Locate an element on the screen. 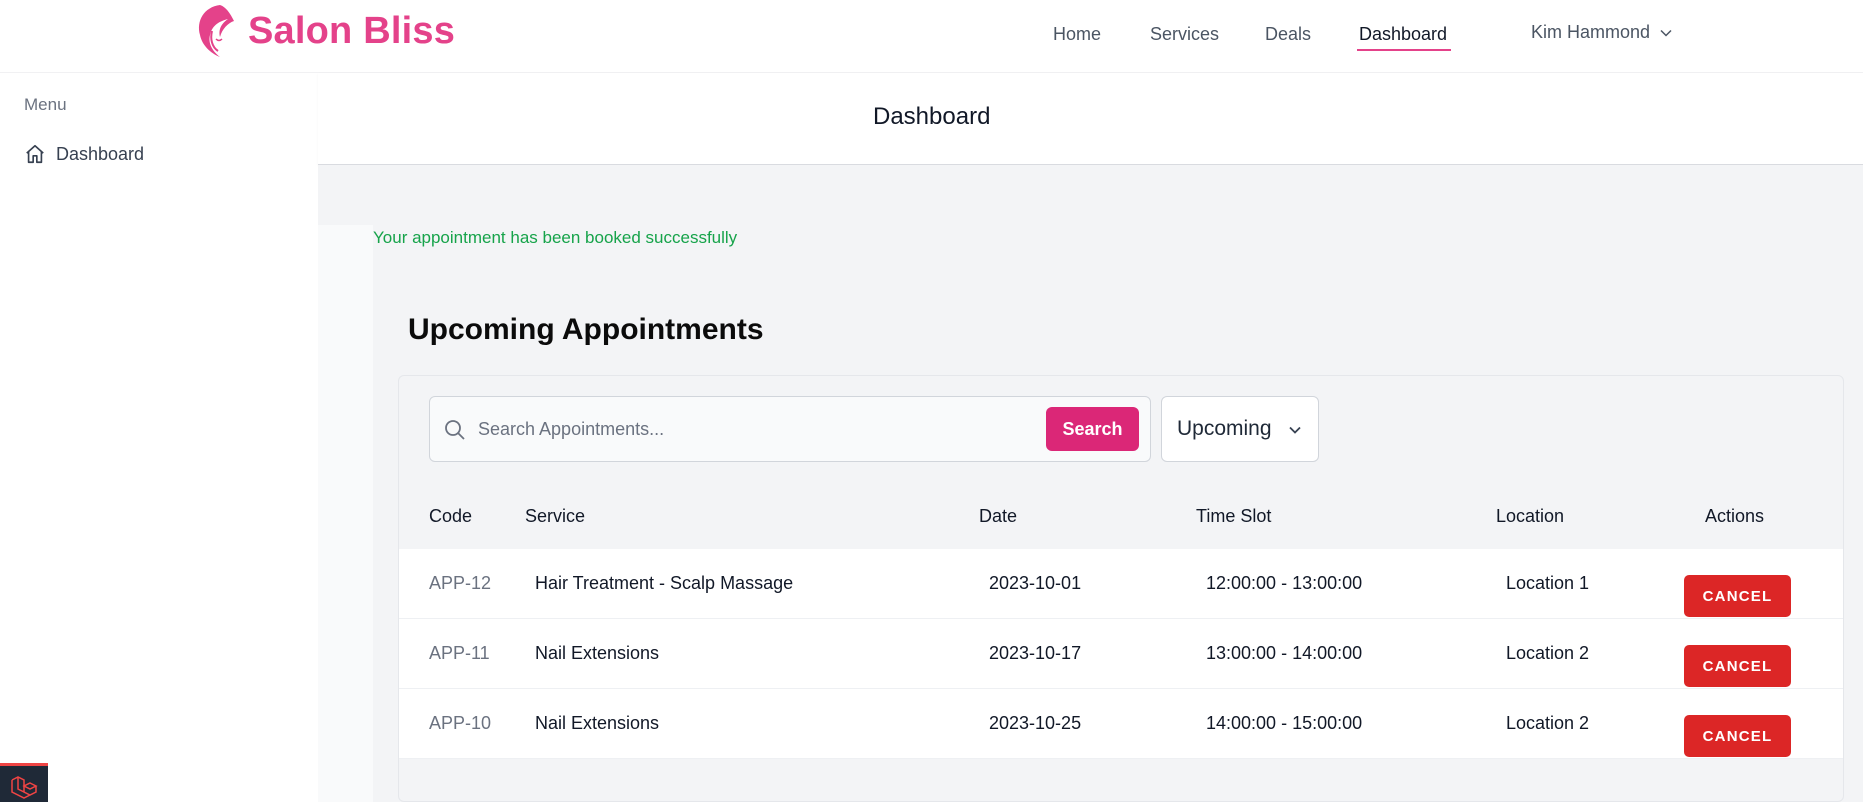  nav-services: Services is located at coordinates (1184, 34).